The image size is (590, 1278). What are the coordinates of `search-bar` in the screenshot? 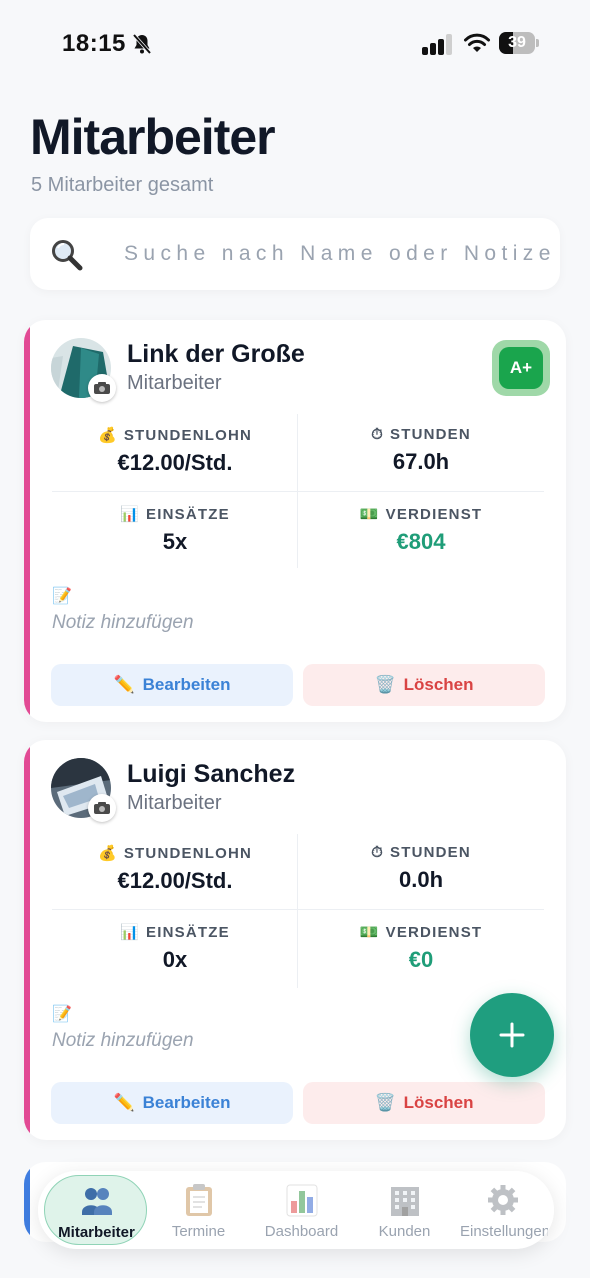 It's located at (300, 254).